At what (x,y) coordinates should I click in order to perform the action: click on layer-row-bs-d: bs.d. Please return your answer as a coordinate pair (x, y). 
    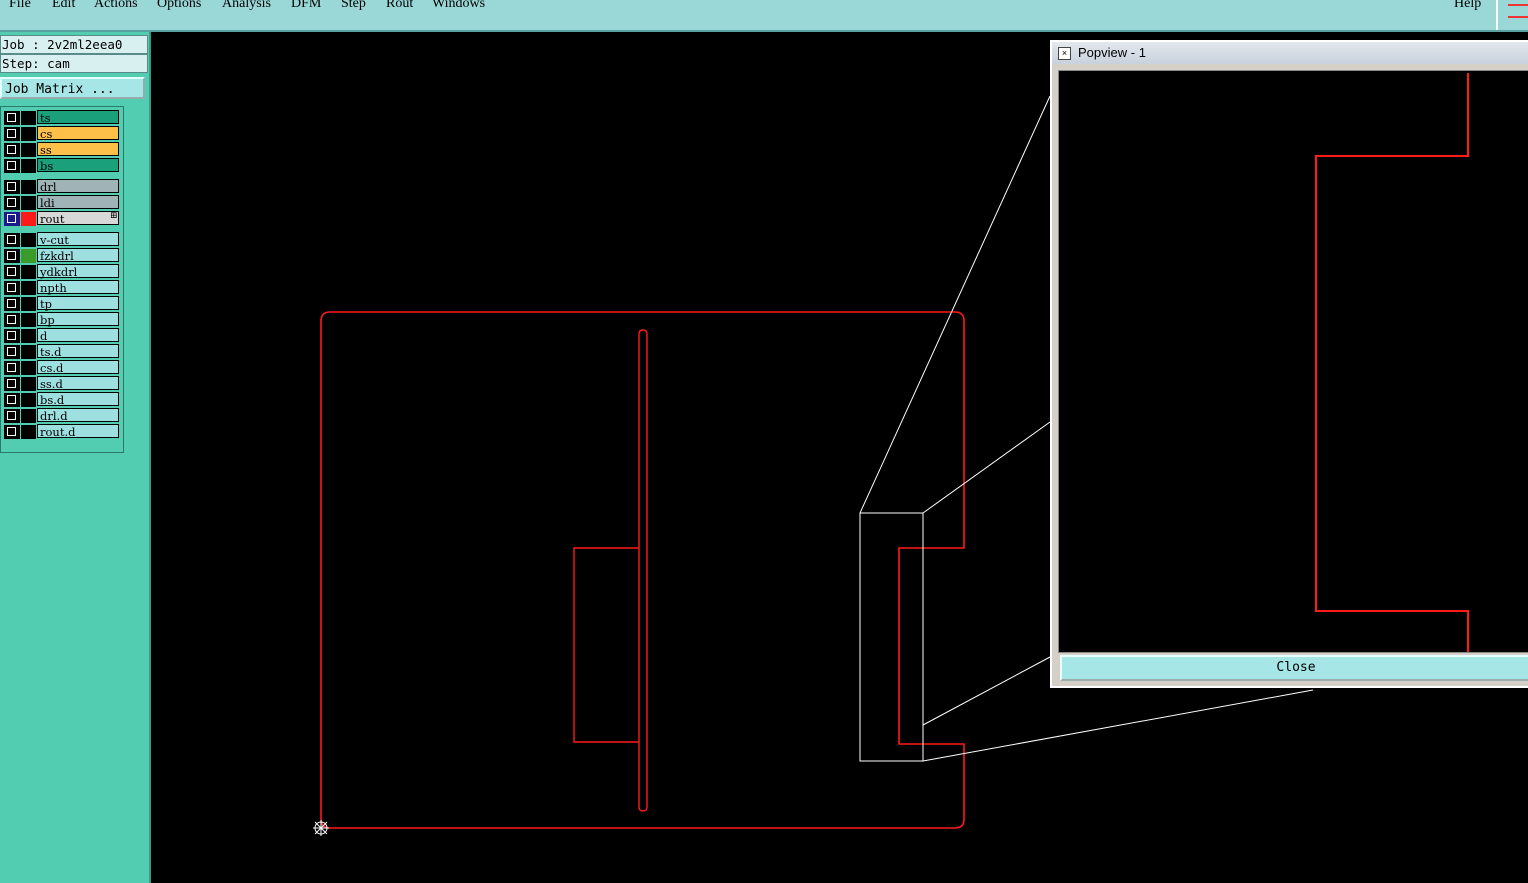
    Looking at the image, I should click on (61, 399).